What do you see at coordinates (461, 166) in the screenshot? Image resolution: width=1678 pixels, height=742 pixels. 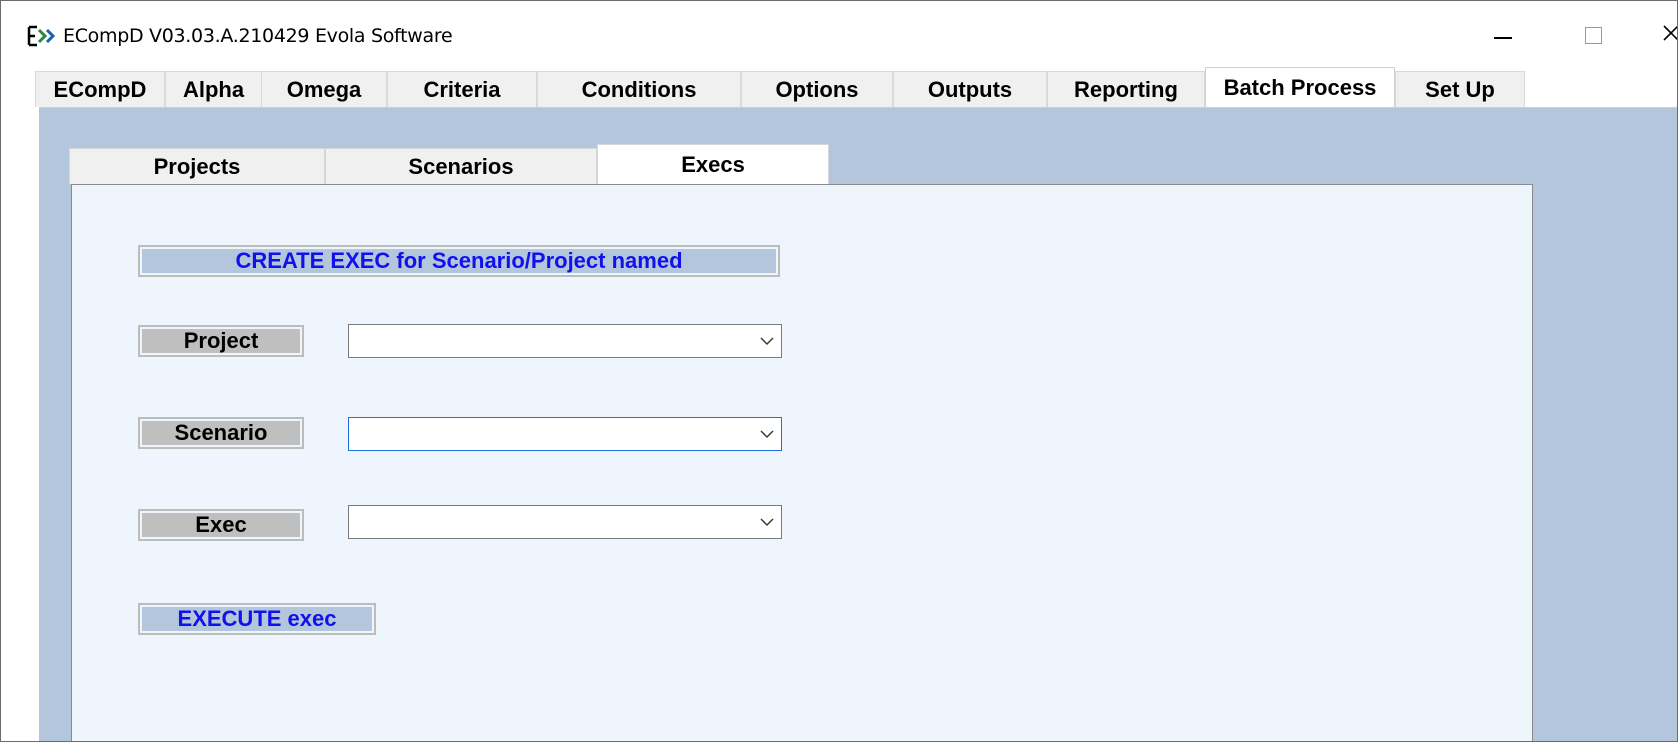 I see `tab-scenarios: Scenarios` at bounding box center [461, 166].